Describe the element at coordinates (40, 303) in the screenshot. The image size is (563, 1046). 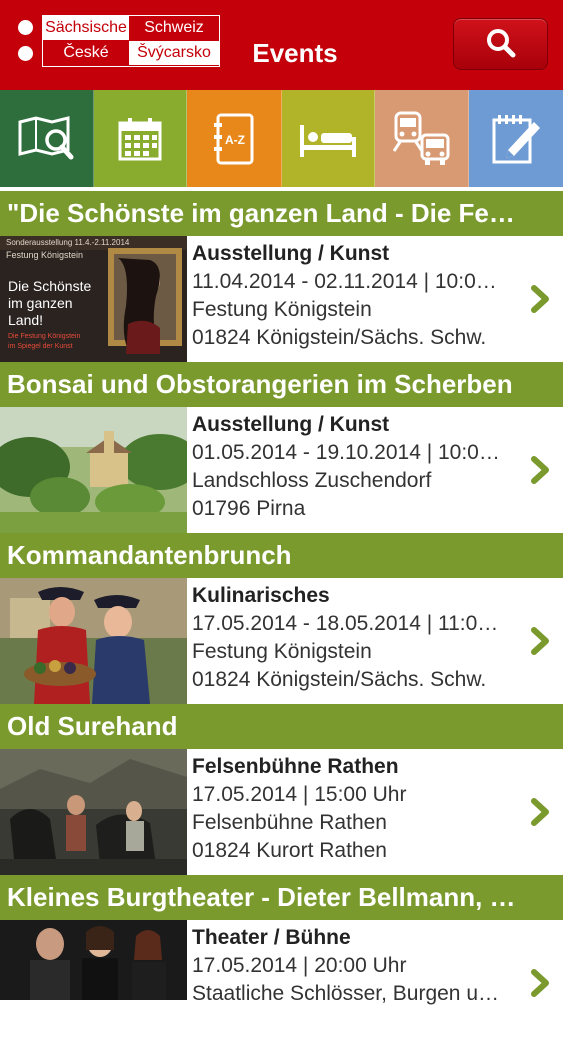
I see `svg-text: im ganzen` at that location.